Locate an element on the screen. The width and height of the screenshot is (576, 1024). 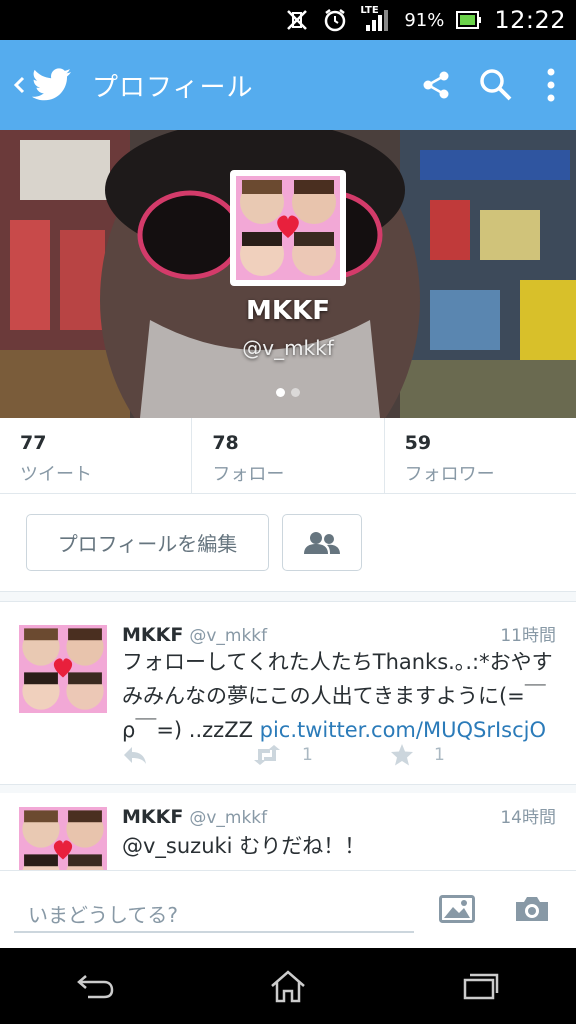
stat-label: ツイート is located at coordinates (56, 474).